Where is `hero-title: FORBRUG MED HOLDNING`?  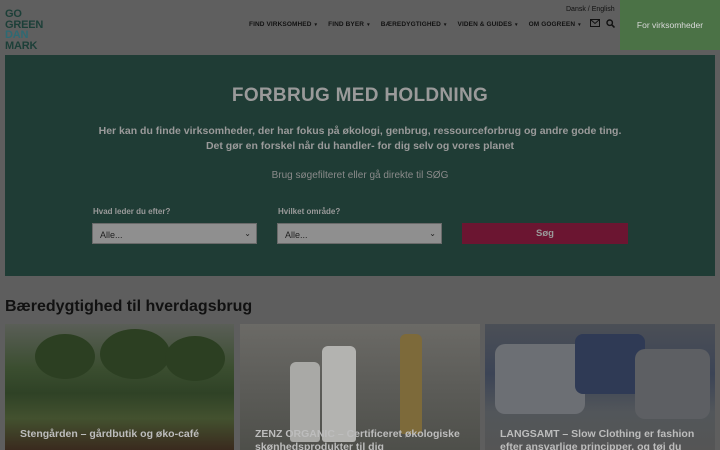
hero-title: FORBRUG MED HOLDNING is located at coordinates (360, 95).